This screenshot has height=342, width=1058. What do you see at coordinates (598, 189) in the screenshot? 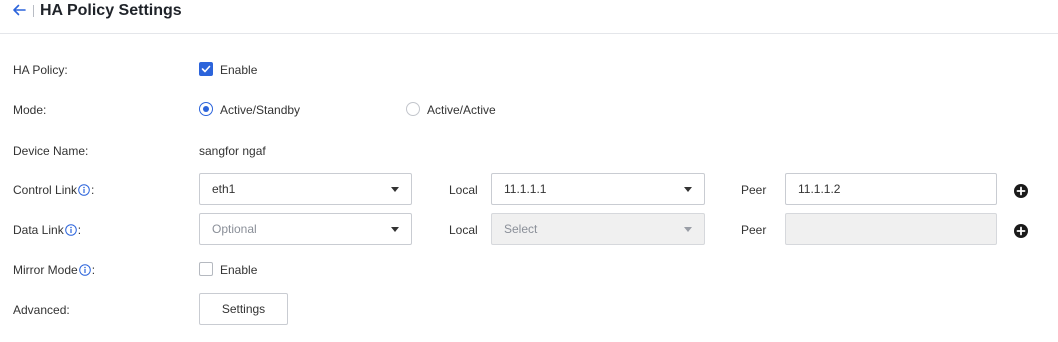
I see `control-link-local-select: 11.1.1.1` at bounding box center [598, 189].